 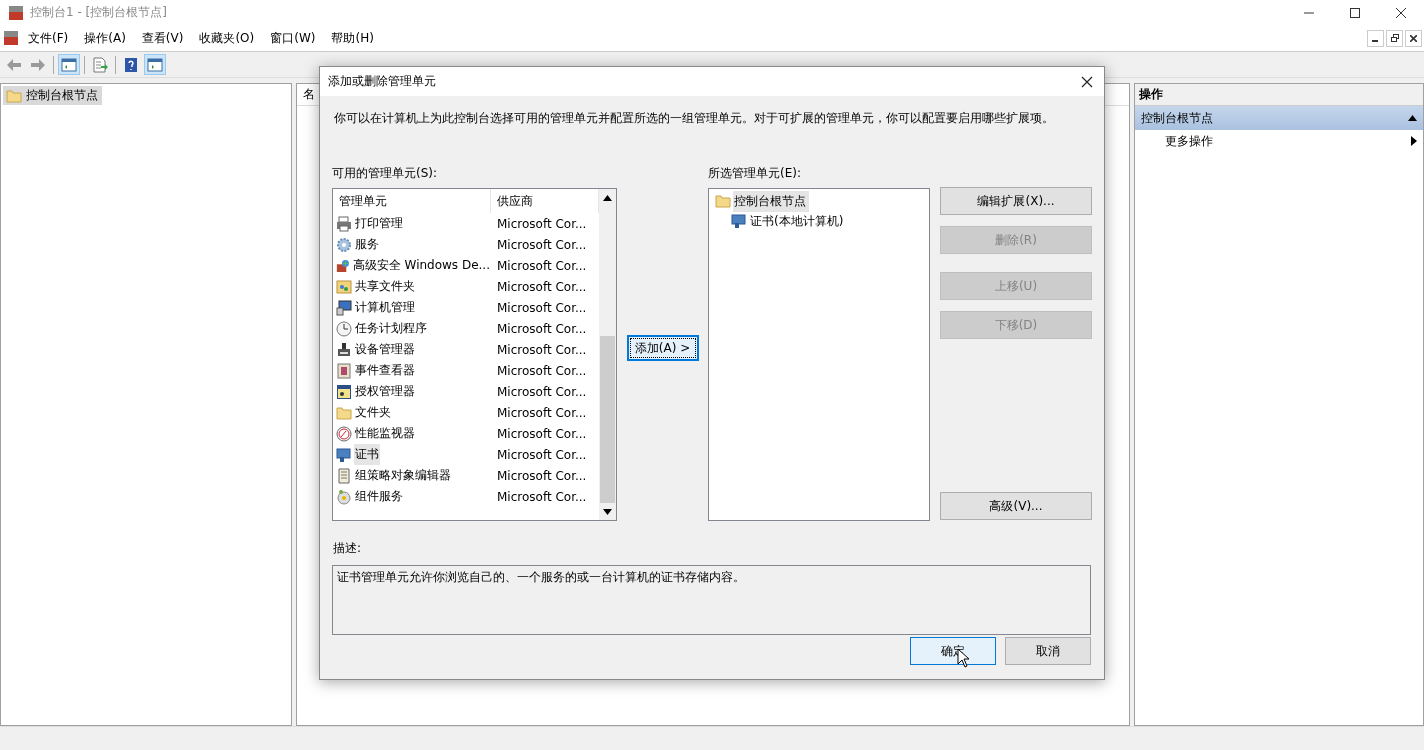 What do you see at coordinates (293, 38) in the screenshot?
I see `menu-item: 窗口(W)` at bounding box center [293, 38].